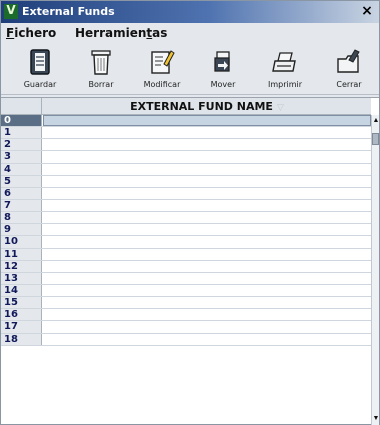 The width and height of the screenshot is (380, 425). Describe the element at coordinates (285, 84) in the screenshot. I see `print-label: Imprimir` at that location.